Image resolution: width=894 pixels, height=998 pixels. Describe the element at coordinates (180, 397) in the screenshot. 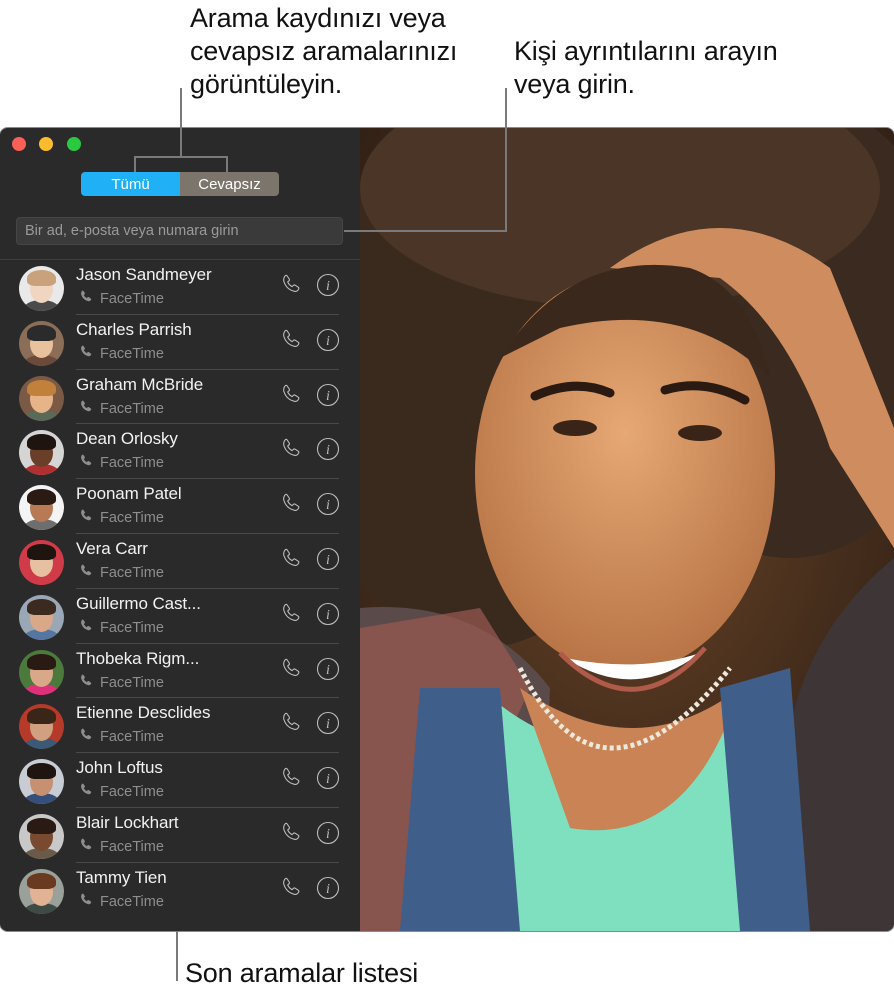

I see `recent-call-row: Graham McBride FaceTime i` at that location.